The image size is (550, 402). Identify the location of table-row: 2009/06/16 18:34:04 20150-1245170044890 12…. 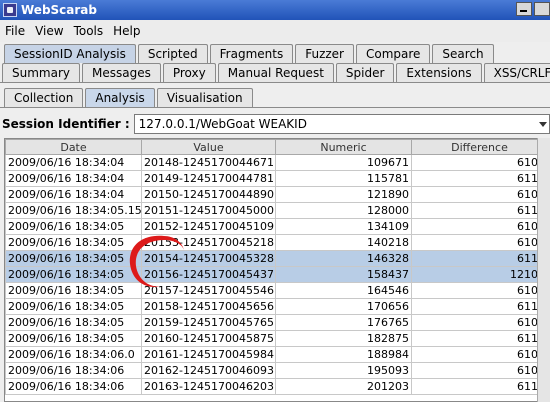
(276, 194).